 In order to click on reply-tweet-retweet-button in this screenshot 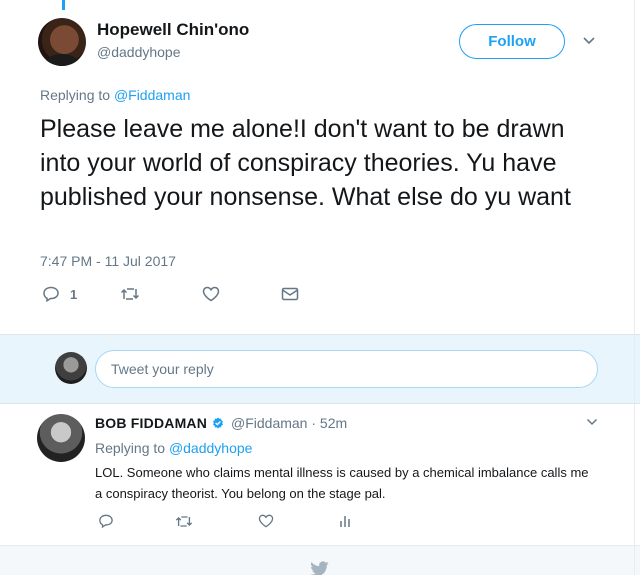, I will do `click(184, 524)`.